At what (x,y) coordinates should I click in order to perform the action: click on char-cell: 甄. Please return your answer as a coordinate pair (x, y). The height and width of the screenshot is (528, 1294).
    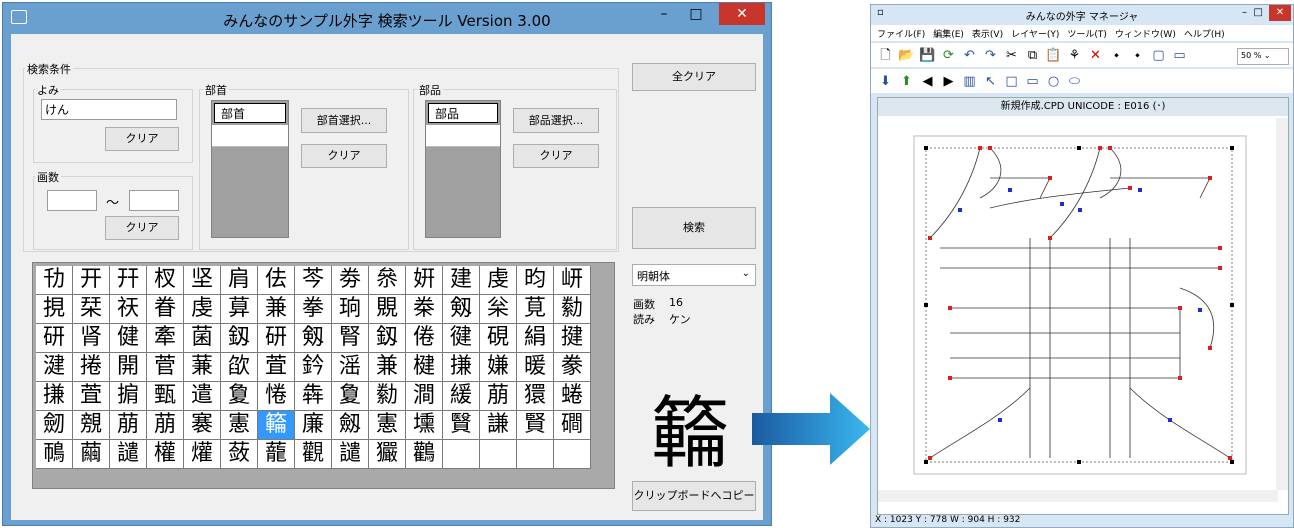
    Looking at the image, I should click on (165, 396).